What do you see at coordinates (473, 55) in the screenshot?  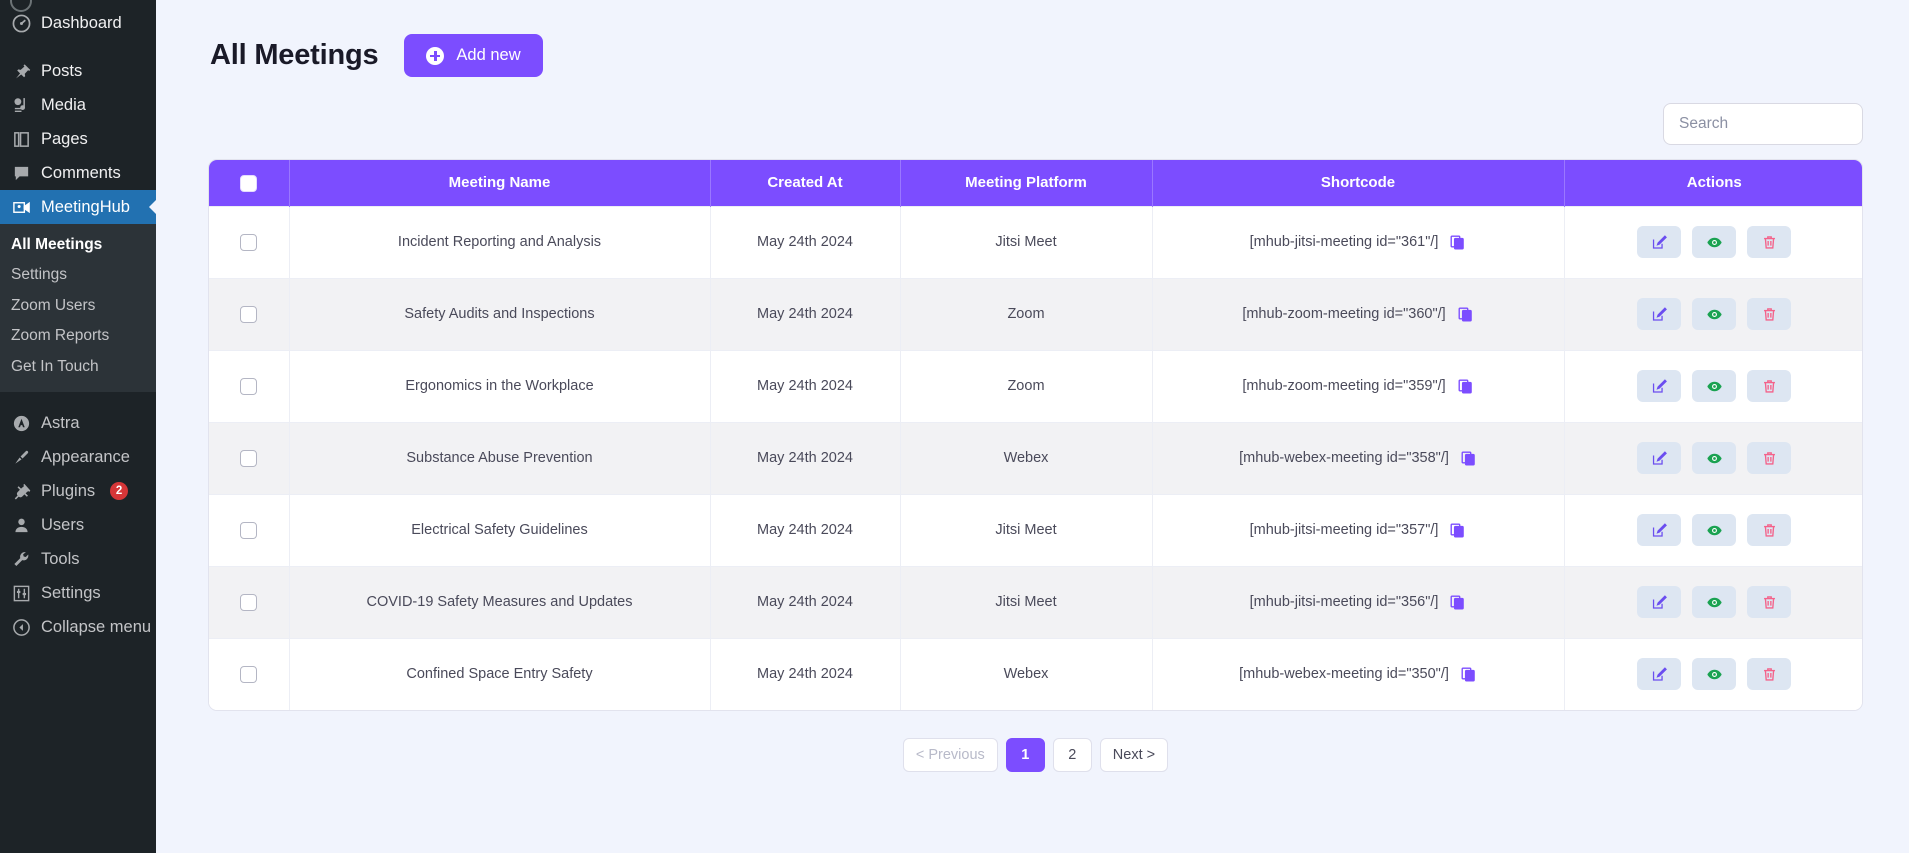 I see `add-new-button: Add new` at bounding box center [473, 55].